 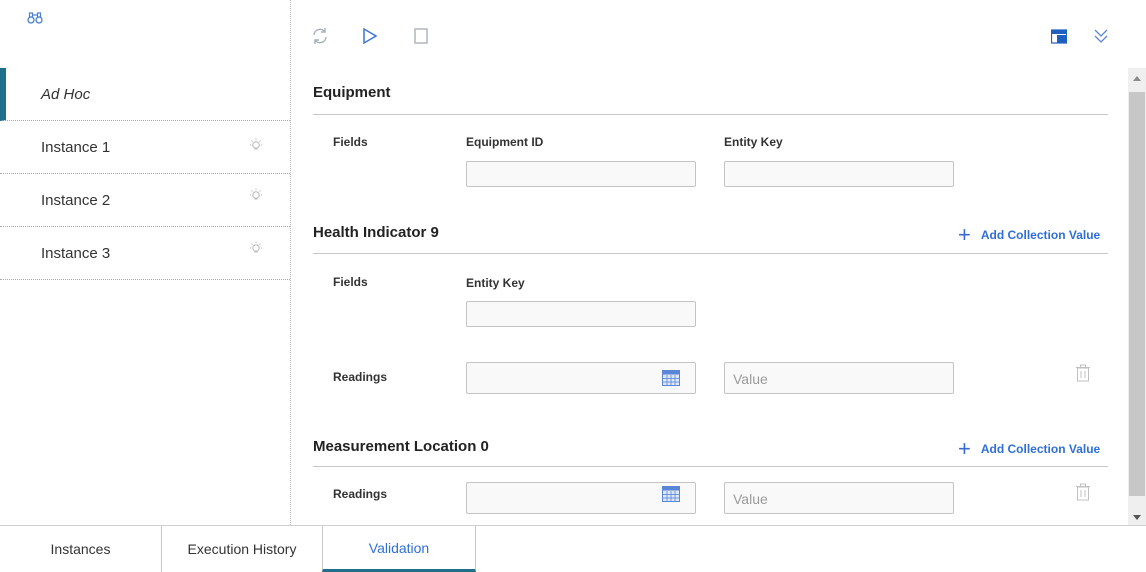 I want to click on instance-item-2: Instance 2, so click(x=145, y=200).